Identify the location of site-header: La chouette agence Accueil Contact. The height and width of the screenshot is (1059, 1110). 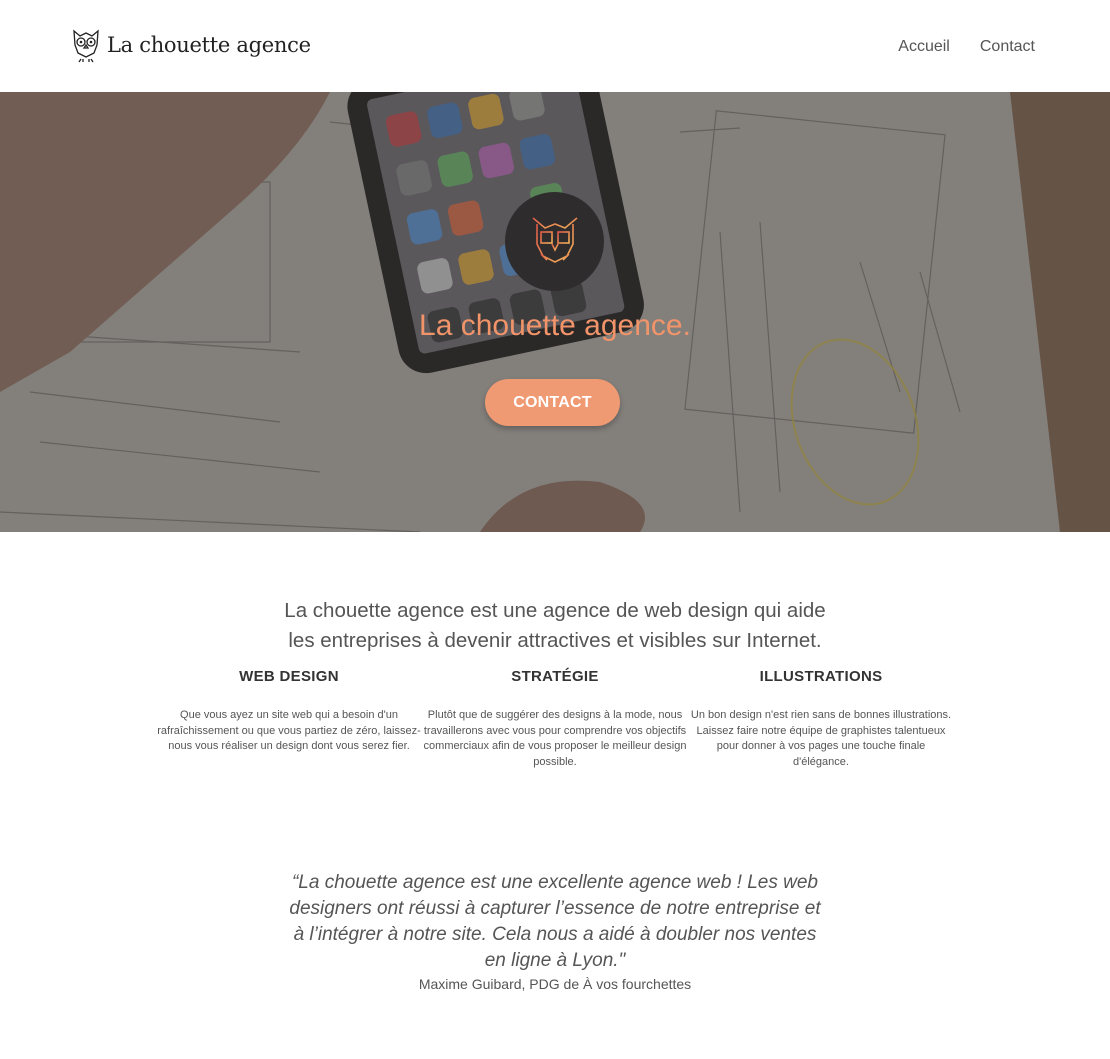
(555, 46).